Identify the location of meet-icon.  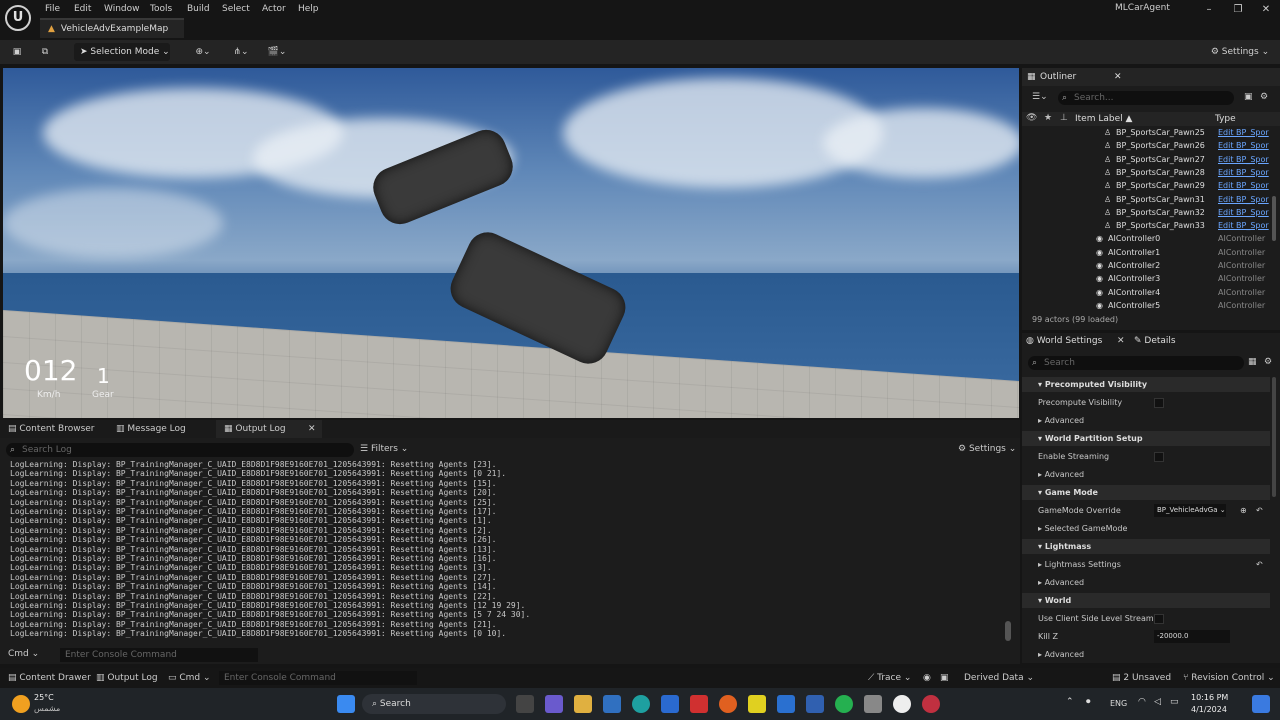
(554, 704).